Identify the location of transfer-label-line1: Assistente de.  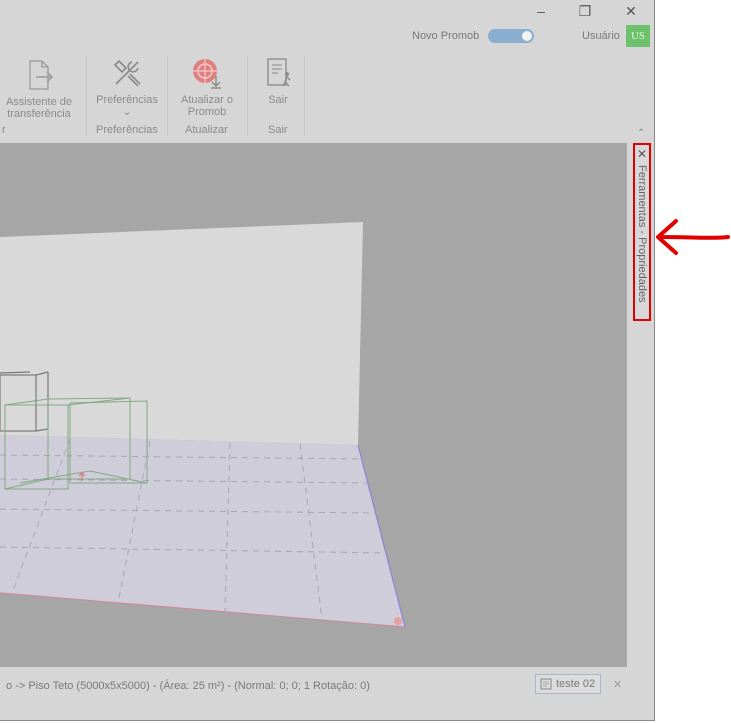
(39, 102).